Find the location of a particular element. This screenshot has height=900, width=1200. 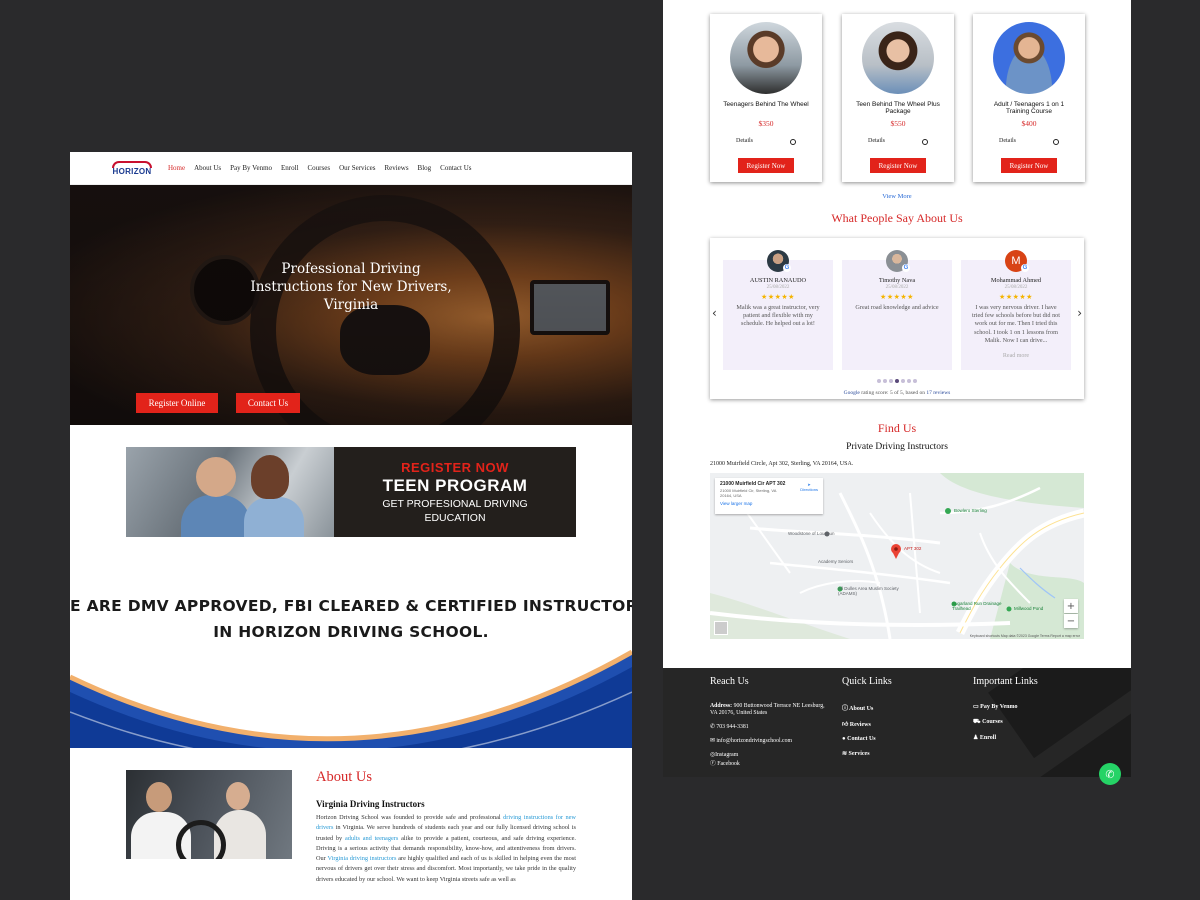

banner-teen-program: TEEN PROGRAM is located at coordinates (455, 485).